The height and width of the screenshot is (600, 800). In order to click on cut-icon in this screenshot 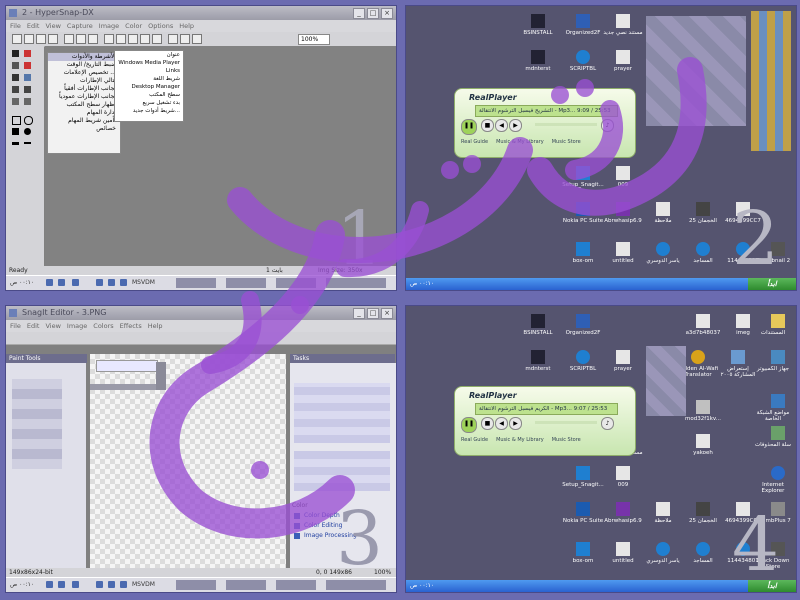, I will do `click(69, 39)`.